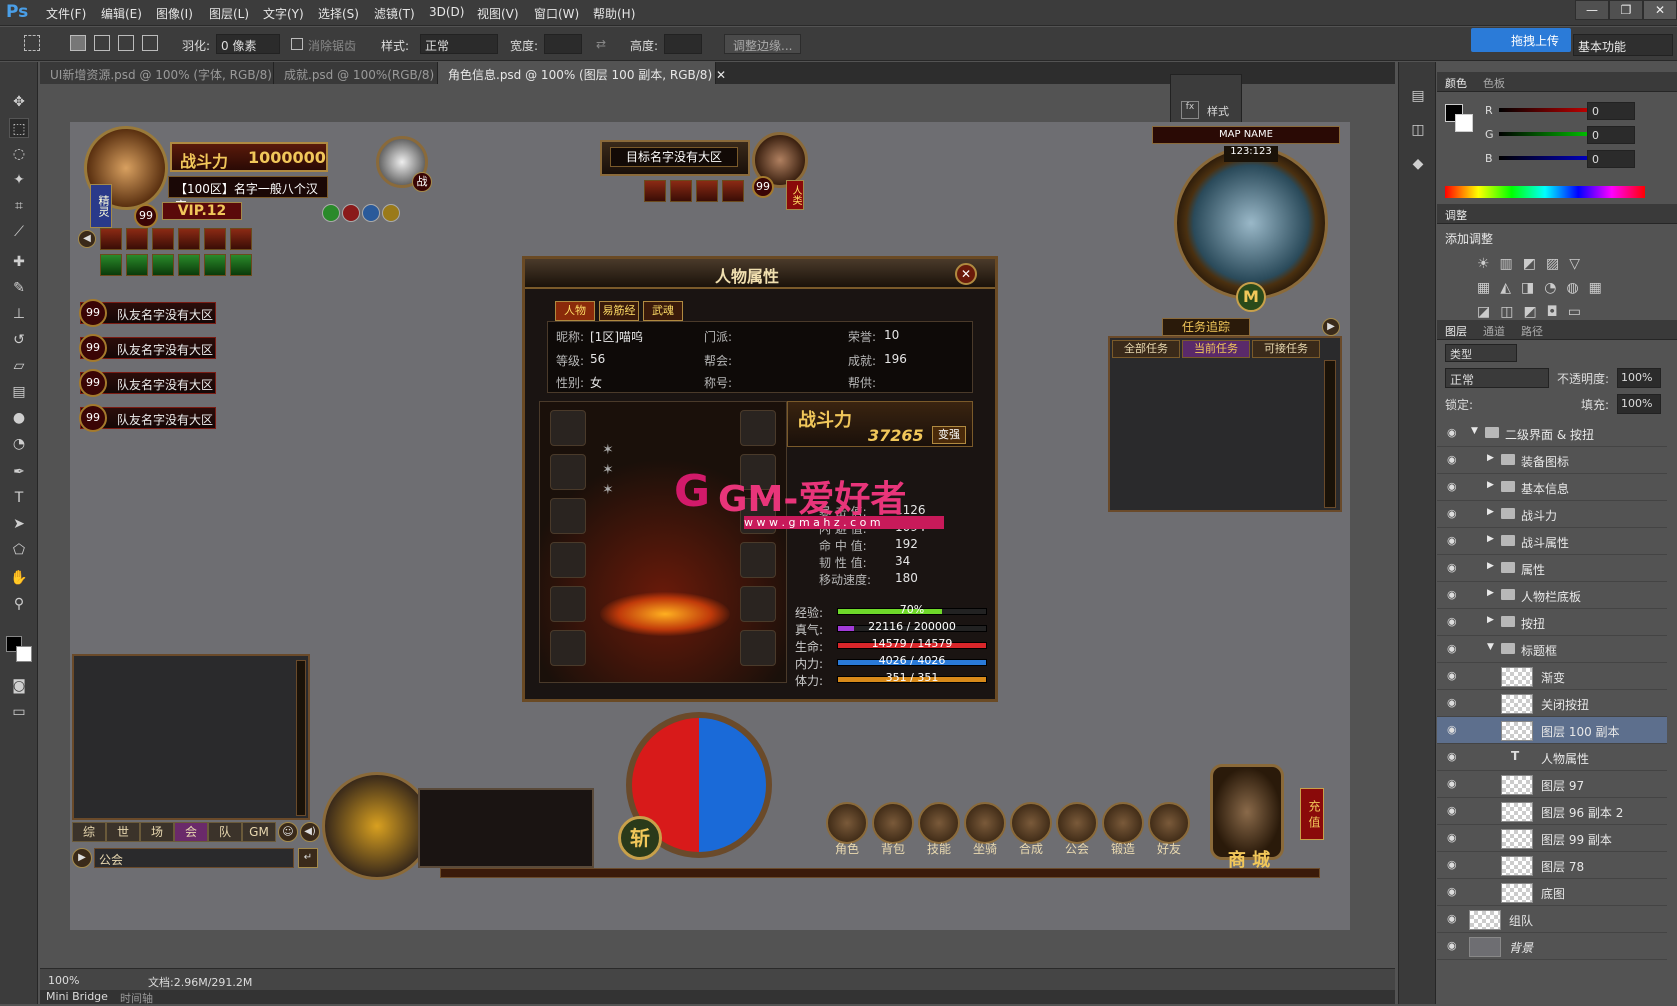 The width and height of the screenshot is (1677, 1006). Describe the element at coordinates (601, 44) in the screenshot. I see `swap-icon: ⇄` at that location.